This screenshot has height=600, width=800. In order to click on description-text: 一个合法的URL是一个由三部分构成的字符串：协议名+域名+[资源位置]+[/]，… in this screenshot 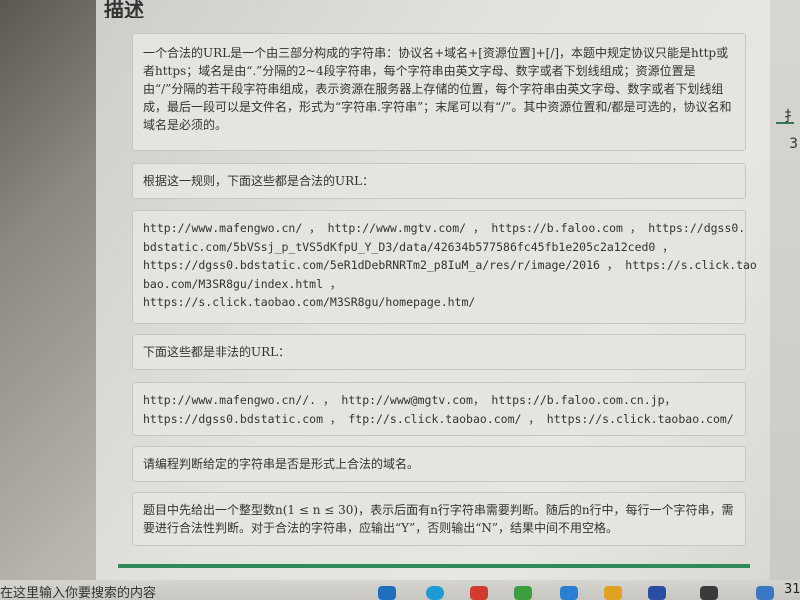, I will do `click(437, 89)`.